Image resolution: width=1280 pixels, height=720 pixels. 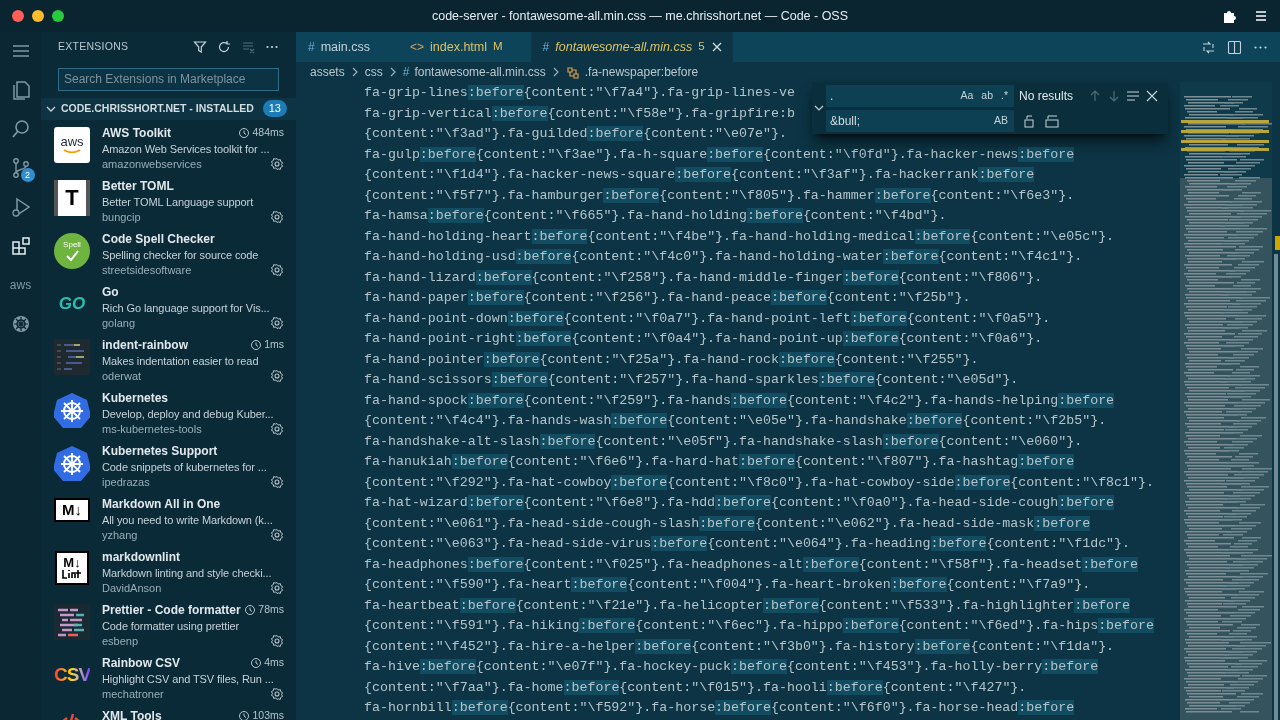 I want to click on option-toggle: ab, so click(x=987, y=96).